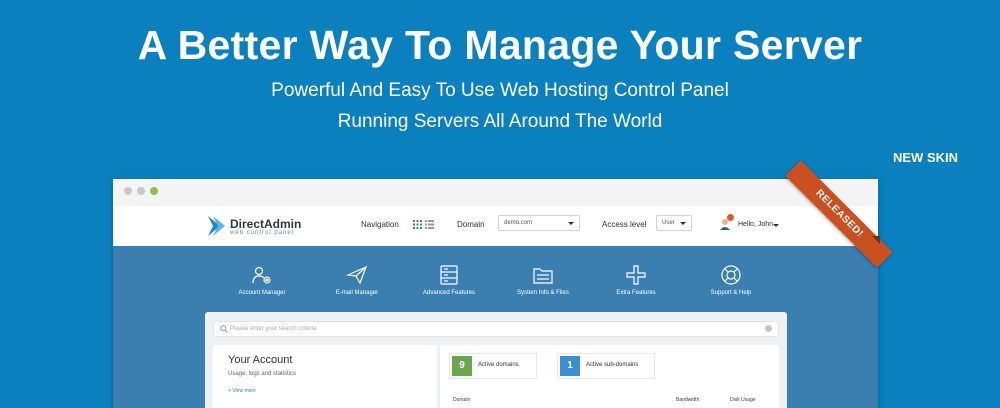  I want to click on view-more-link: + View more, so click(242, 391).